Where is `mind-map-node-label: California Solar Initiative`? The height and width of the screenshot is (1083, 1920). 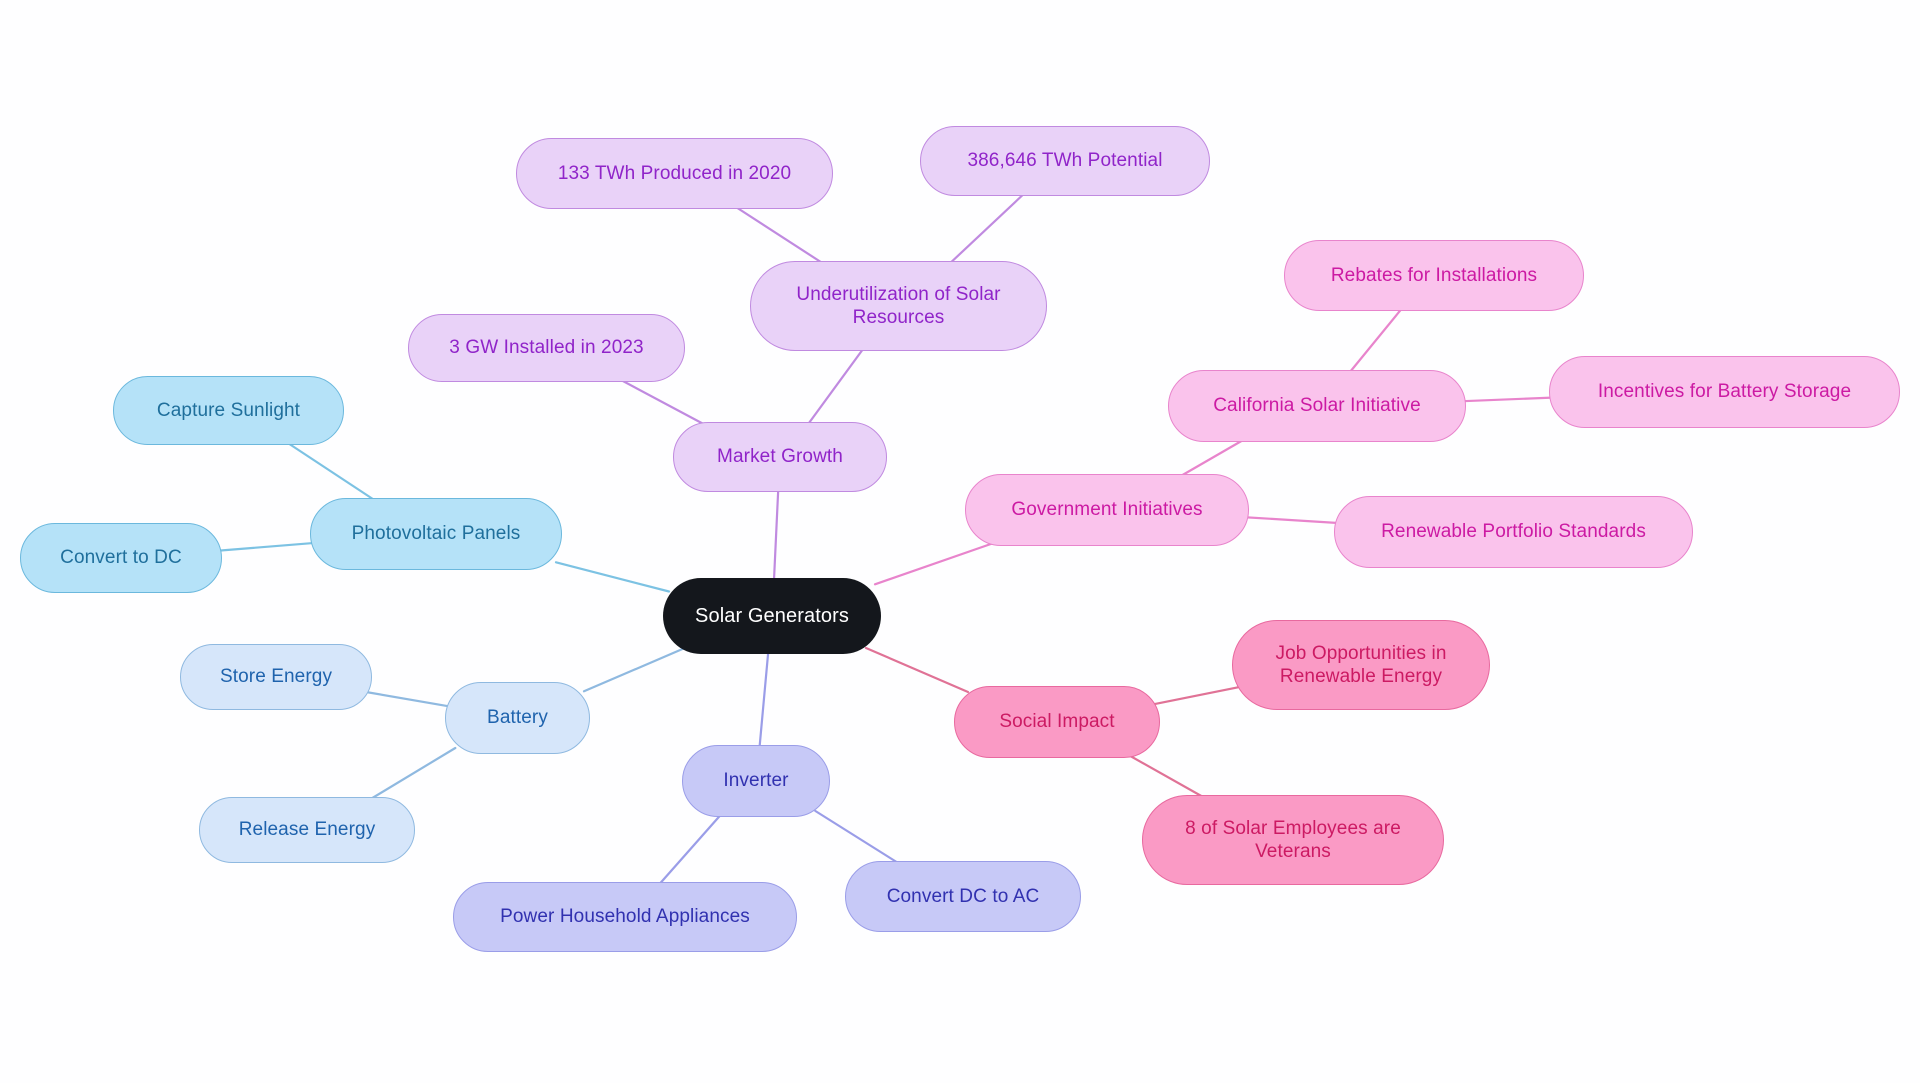 mind-map-node-label: California Solar Initiative is located at coordinates (1317, 406).